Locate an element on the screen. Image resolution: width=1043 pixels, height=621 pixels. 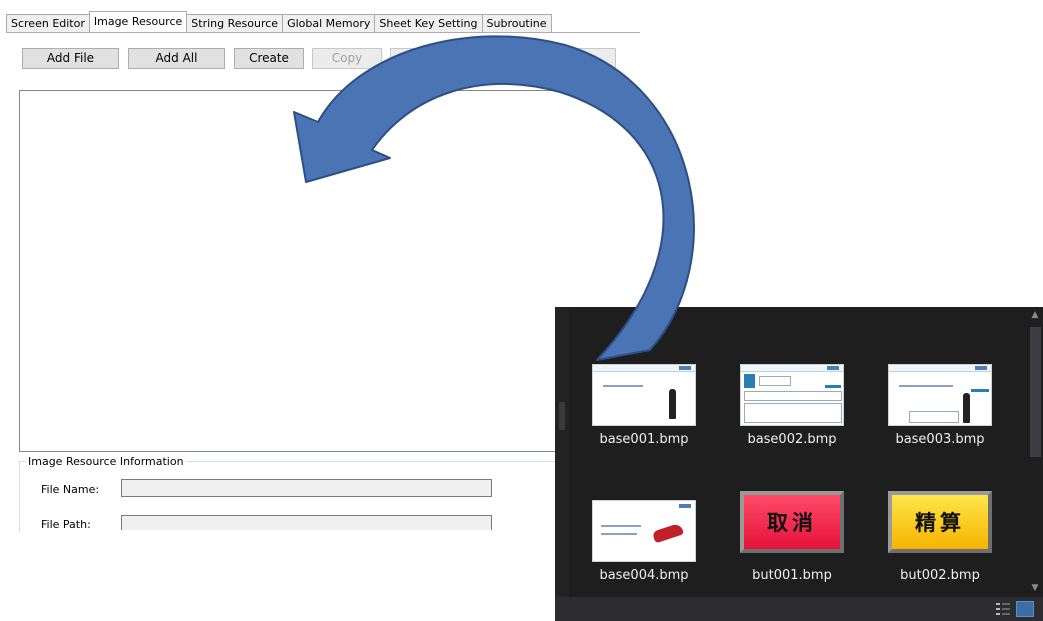
scroll-up-icon: ▲ is located at coordinates (1035, 315).